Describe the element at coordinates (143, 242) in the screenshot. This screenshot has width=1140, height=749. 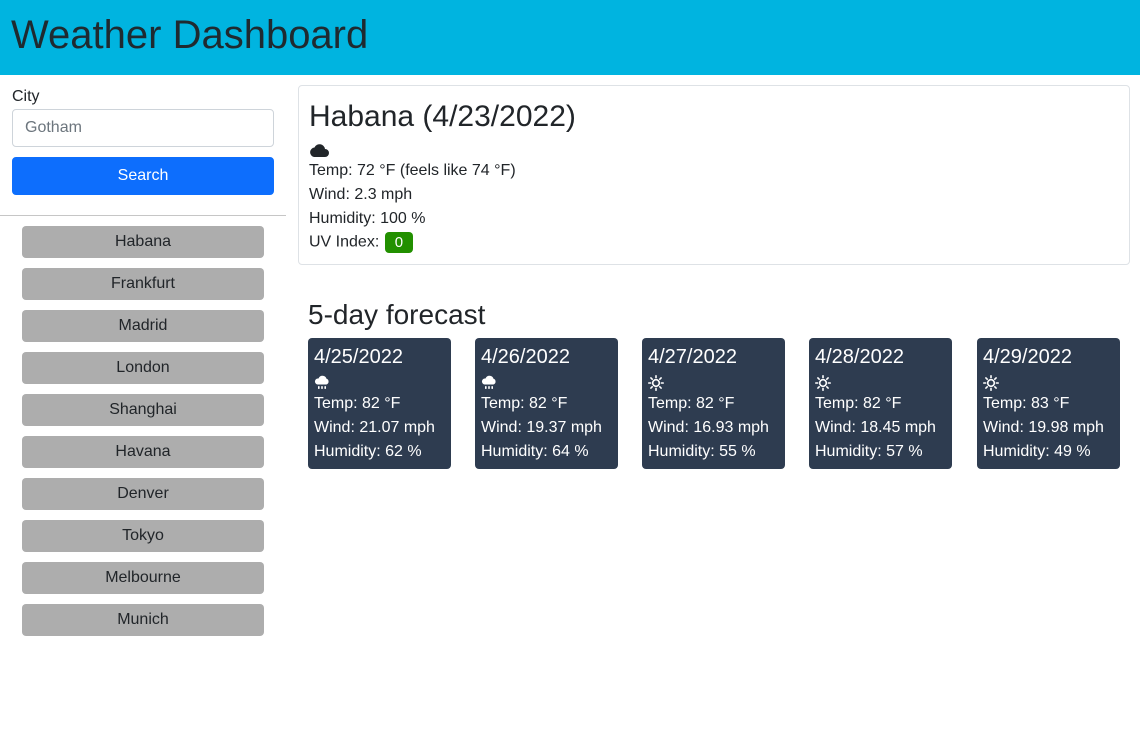
I see `history-button-habana: Habana` at that location.